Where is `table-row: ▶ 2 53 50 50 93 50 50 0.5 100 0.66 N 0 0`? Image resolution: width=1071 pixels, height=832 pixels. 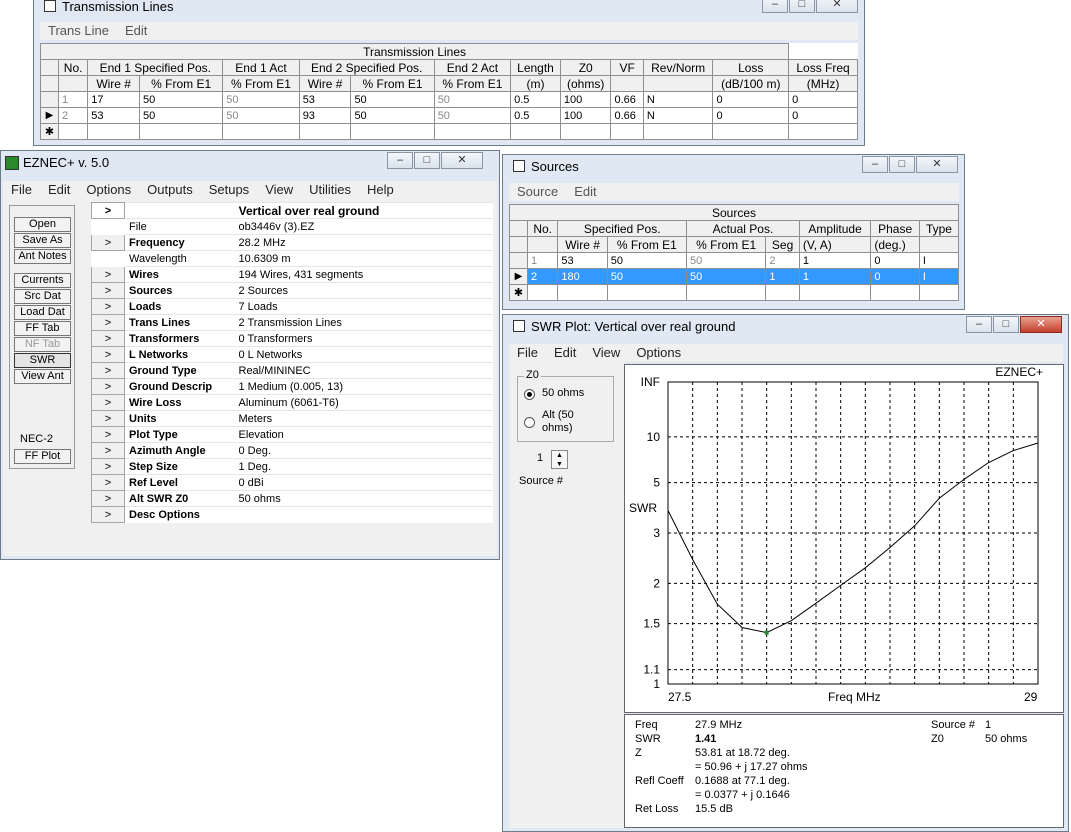
table-row: ▶ 2 53 50 50 93 50 50 0.5 100 0.66 N 0 0 is located at coordinates (449, 115).